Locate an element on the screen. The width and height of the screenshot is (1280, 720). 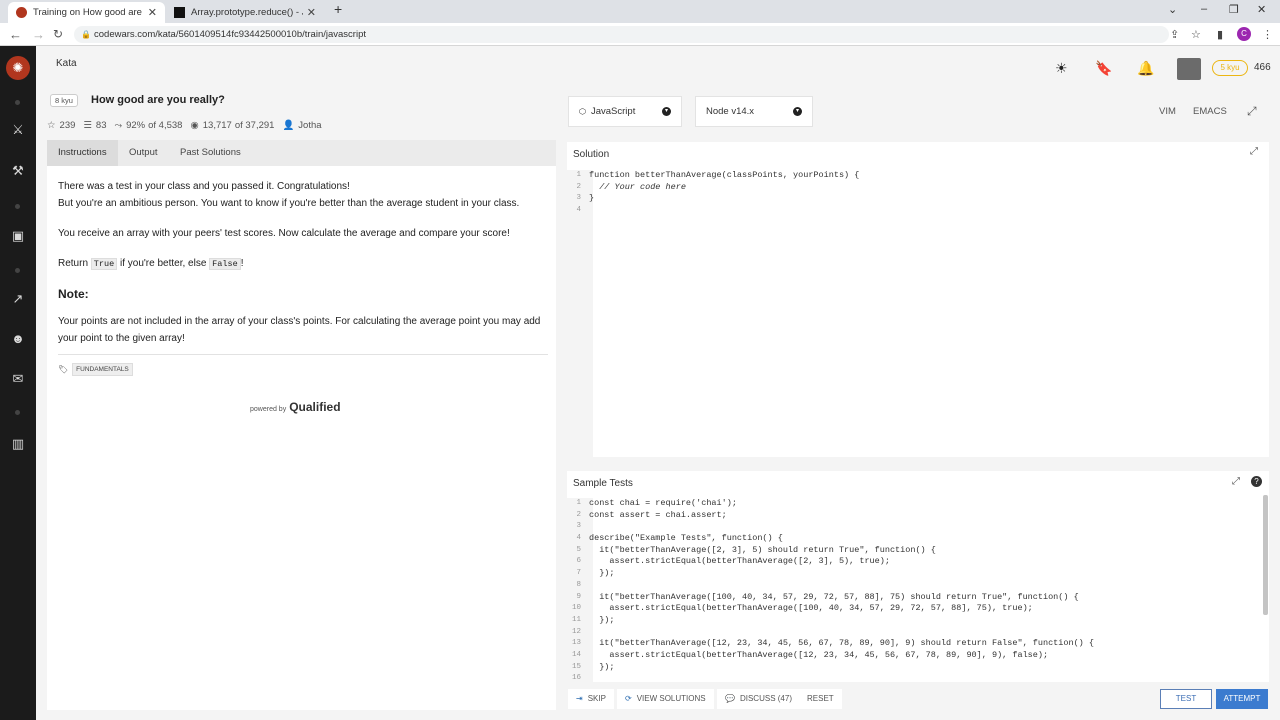
view-solutions-button: ⟳ VIEW SOLUTIONS is located at coordinates (665, 699).